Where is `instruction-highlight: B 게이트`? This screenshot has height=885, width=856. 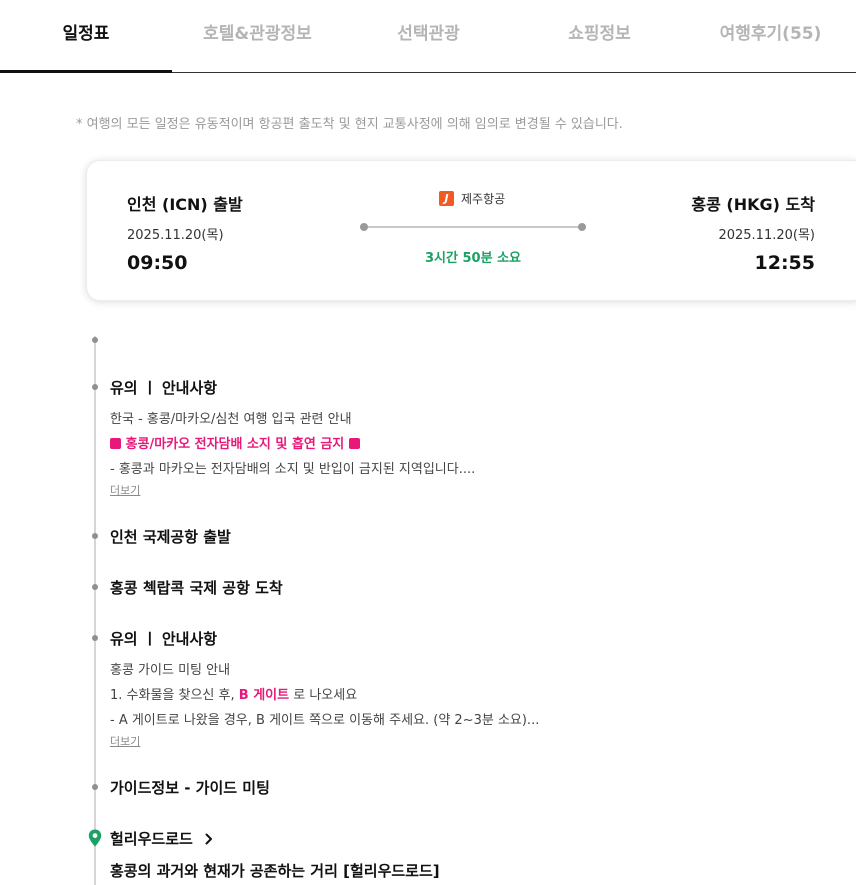 instruction-highlight: B 게이트 is located at coordinates (264, 695).